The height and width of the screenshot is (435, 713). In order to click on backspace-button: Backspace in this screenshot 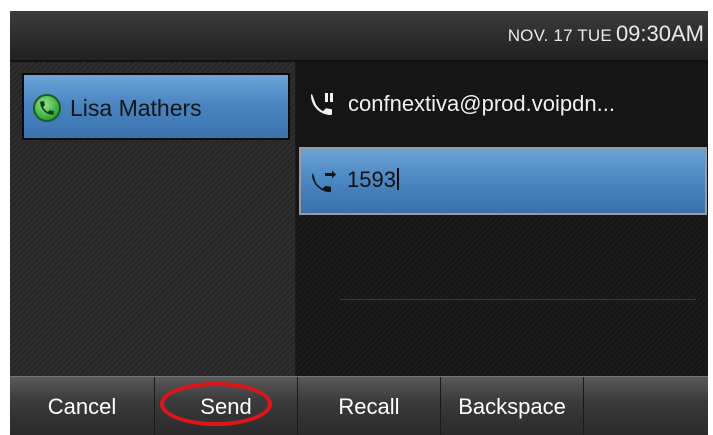, I will do `click(512, 406)`.